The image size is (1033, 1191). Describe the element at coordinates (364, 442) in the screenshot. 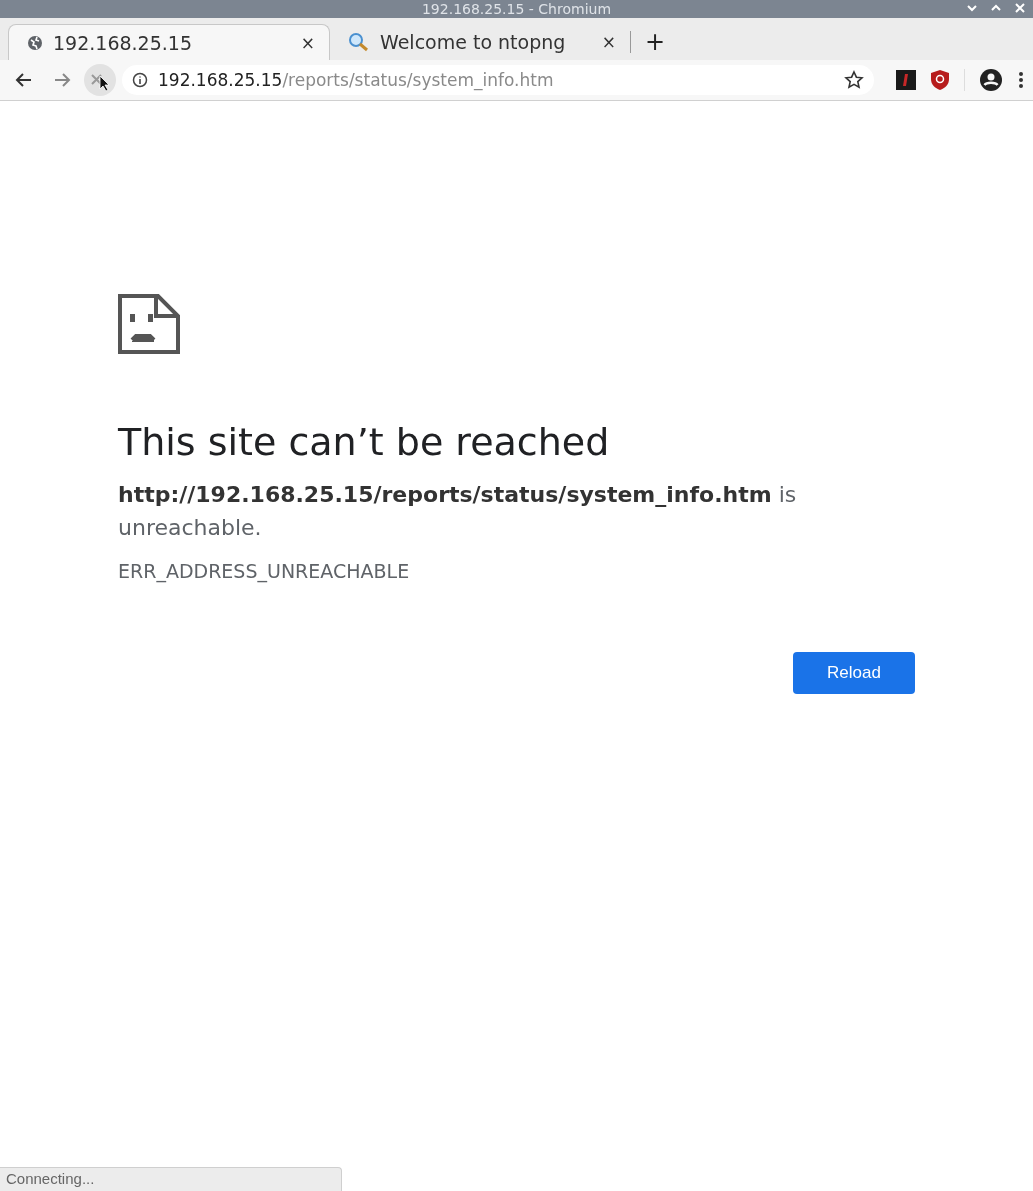

I see `error-heading: This site can’t be reached` at that location.